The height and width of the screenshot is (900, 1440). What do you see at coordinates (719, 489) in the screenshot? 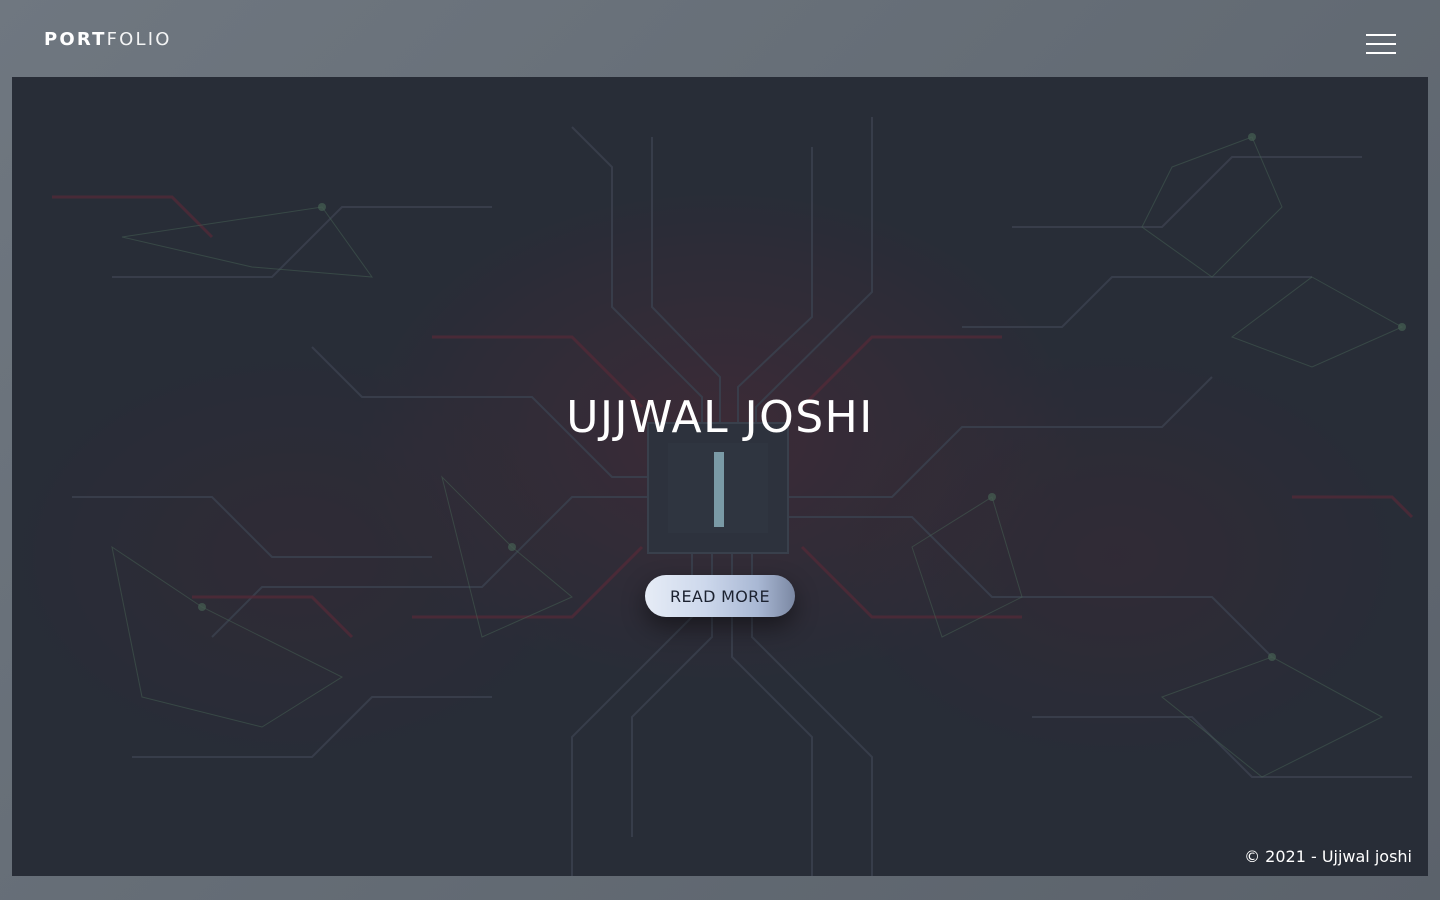
I see `chip-highlight` at bounding box center [719, 489].